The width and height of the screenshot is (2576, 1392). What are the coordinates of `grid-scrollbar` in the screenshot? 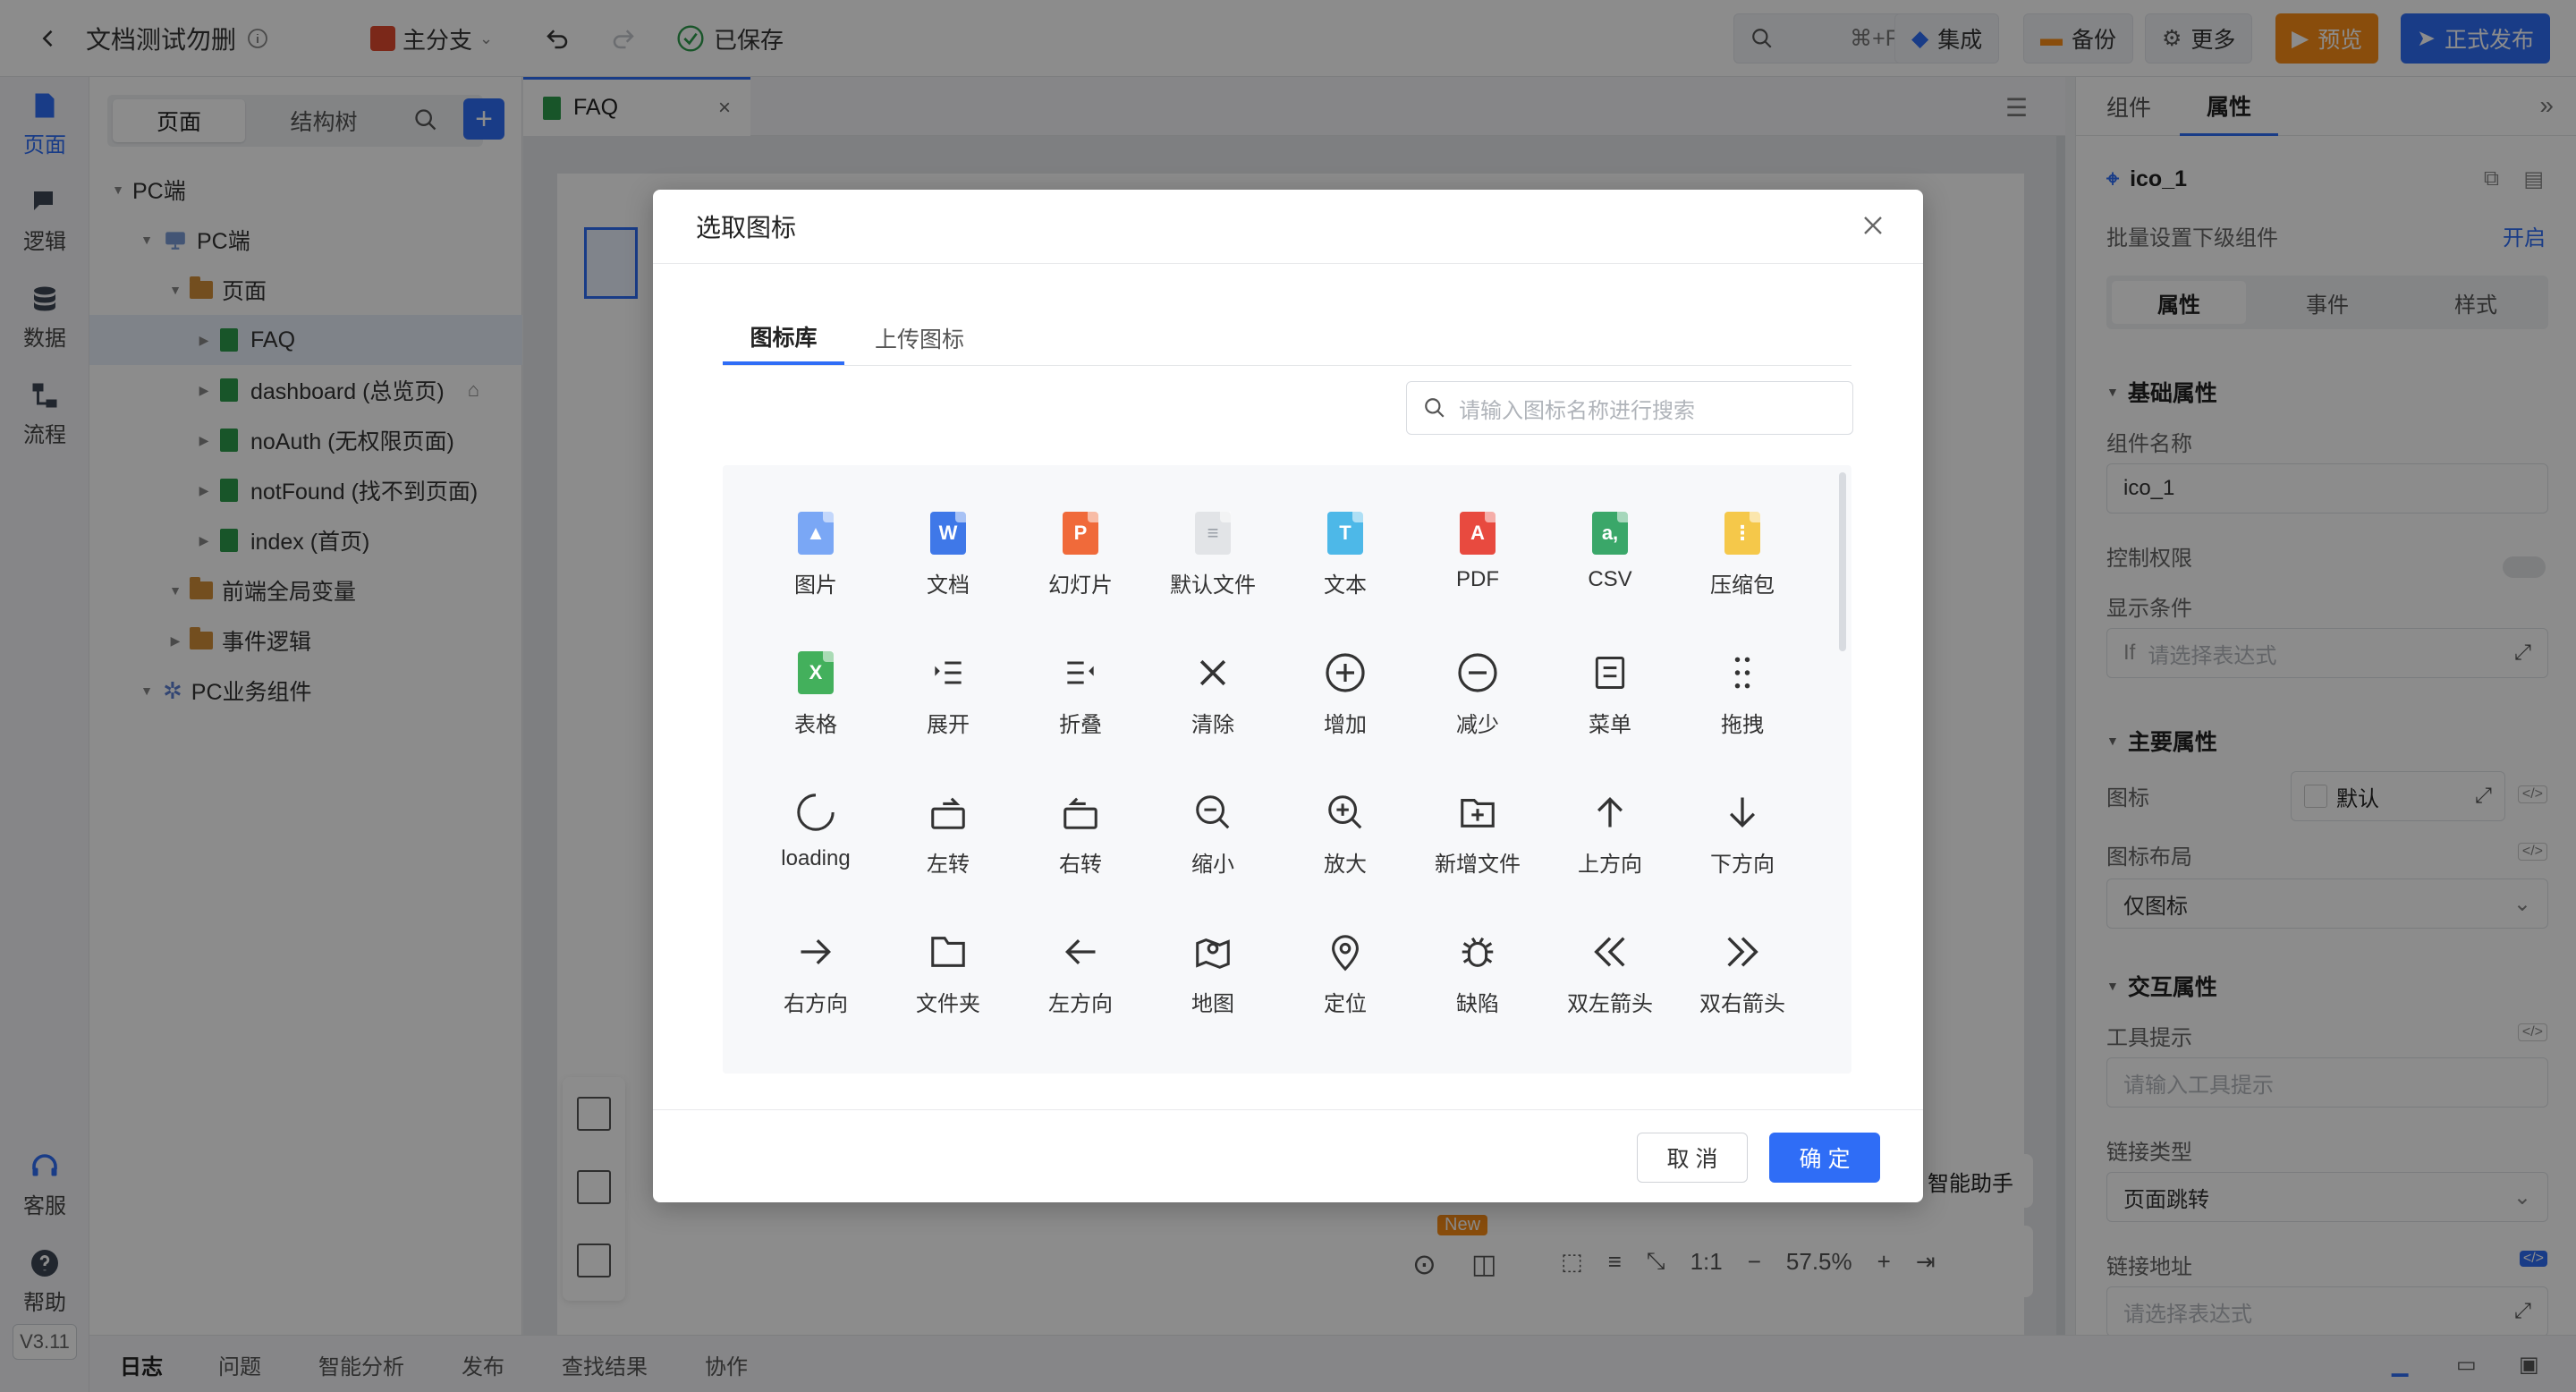 It's located at (1842, 561).